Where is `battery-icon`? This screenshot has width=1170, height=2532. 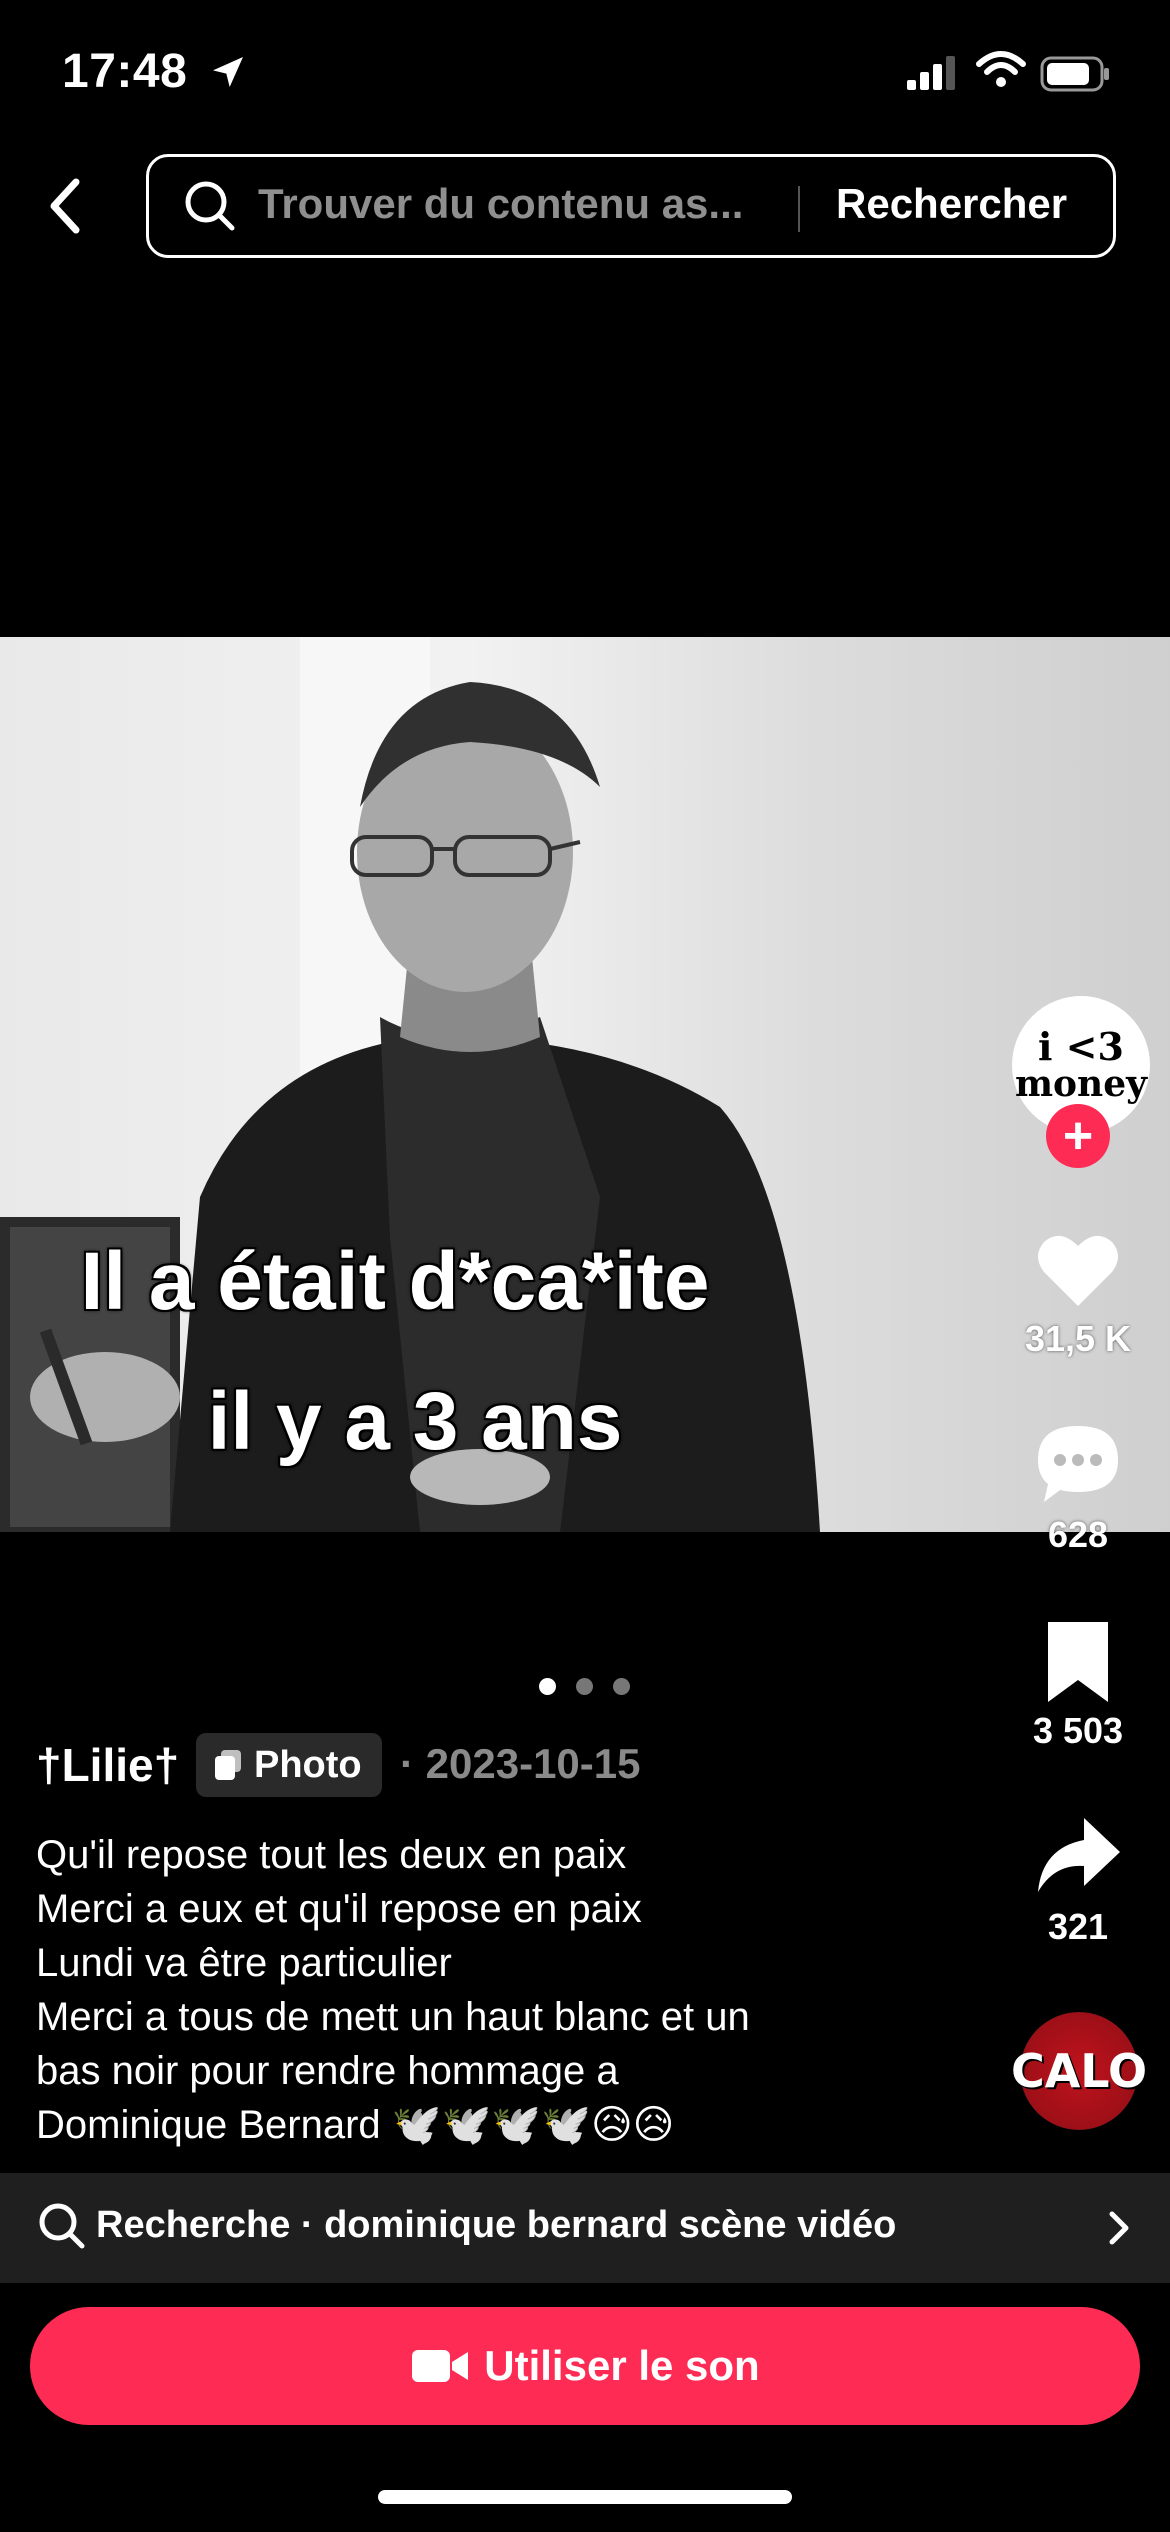 battery-icon is located at coordinates (1074, 74).